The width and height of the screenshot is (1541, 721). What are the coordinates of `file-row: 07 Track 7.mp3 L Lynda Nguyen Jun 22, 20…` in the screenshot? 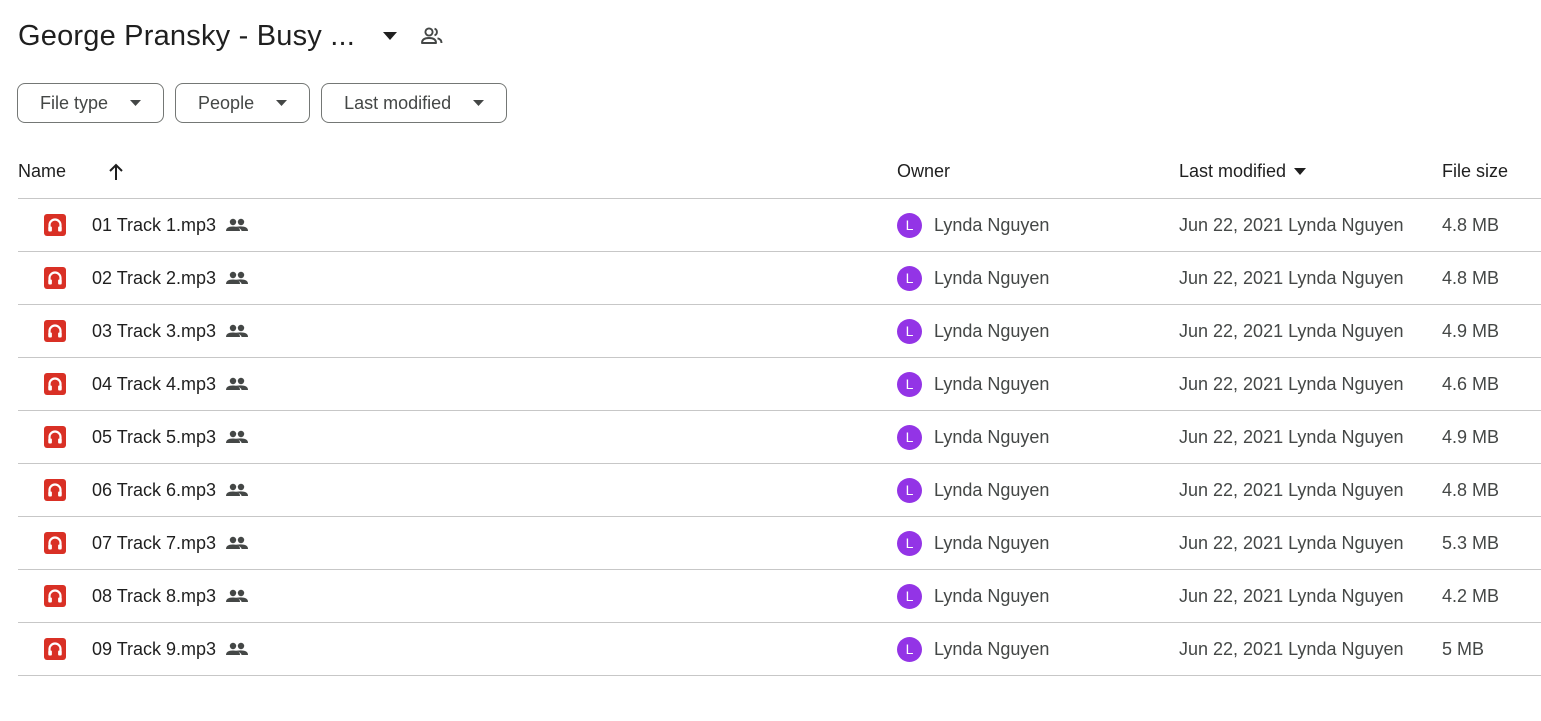 It's located at (779, 543).